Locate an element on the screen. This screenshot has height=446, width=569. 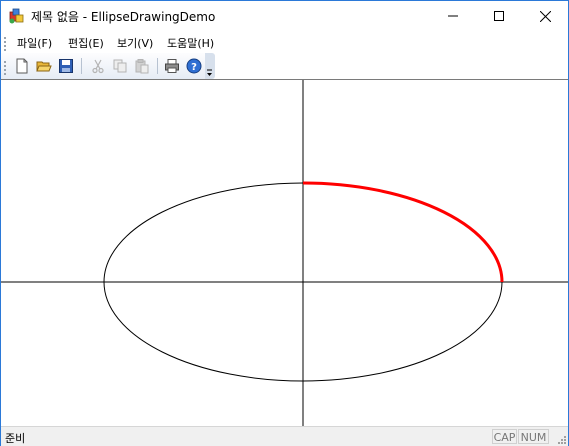
cut-button is located at coordinates (98, 66).